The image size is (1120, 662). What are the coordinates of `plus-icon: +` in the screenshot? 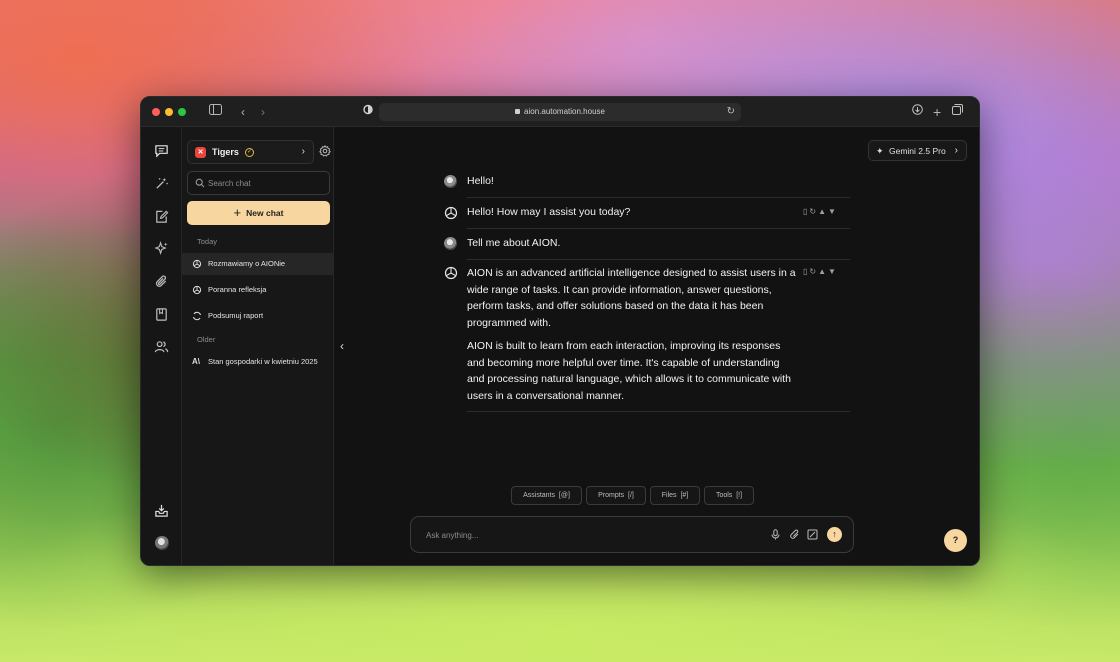 It's located at (237, 212).